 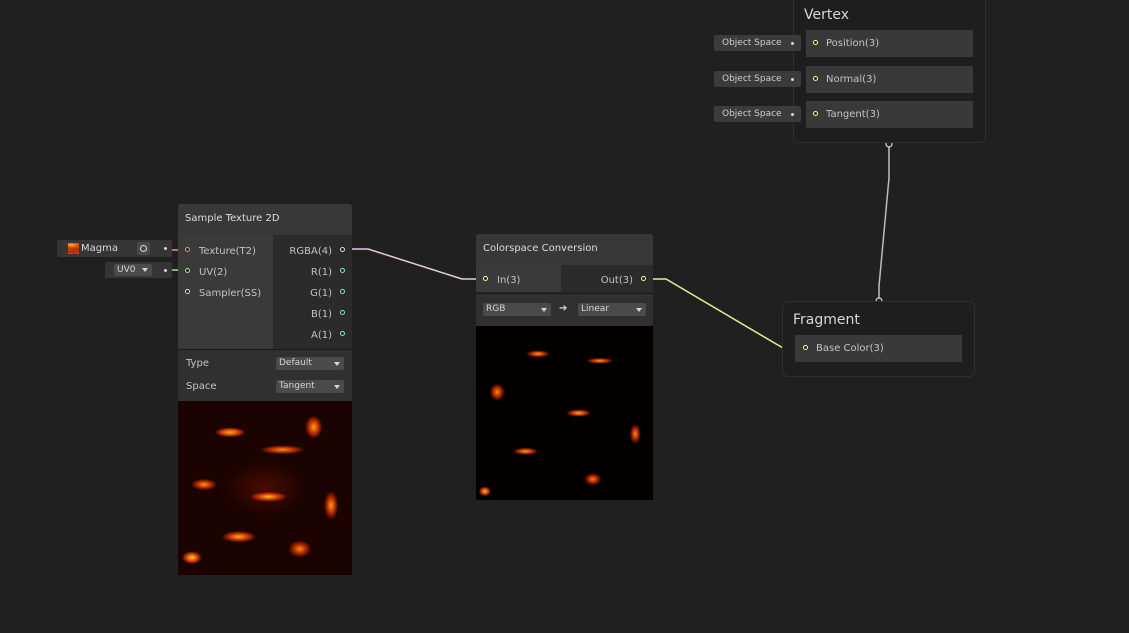 I want to click on texture-input-label: Texture(T2), so click(x=227, y=251).